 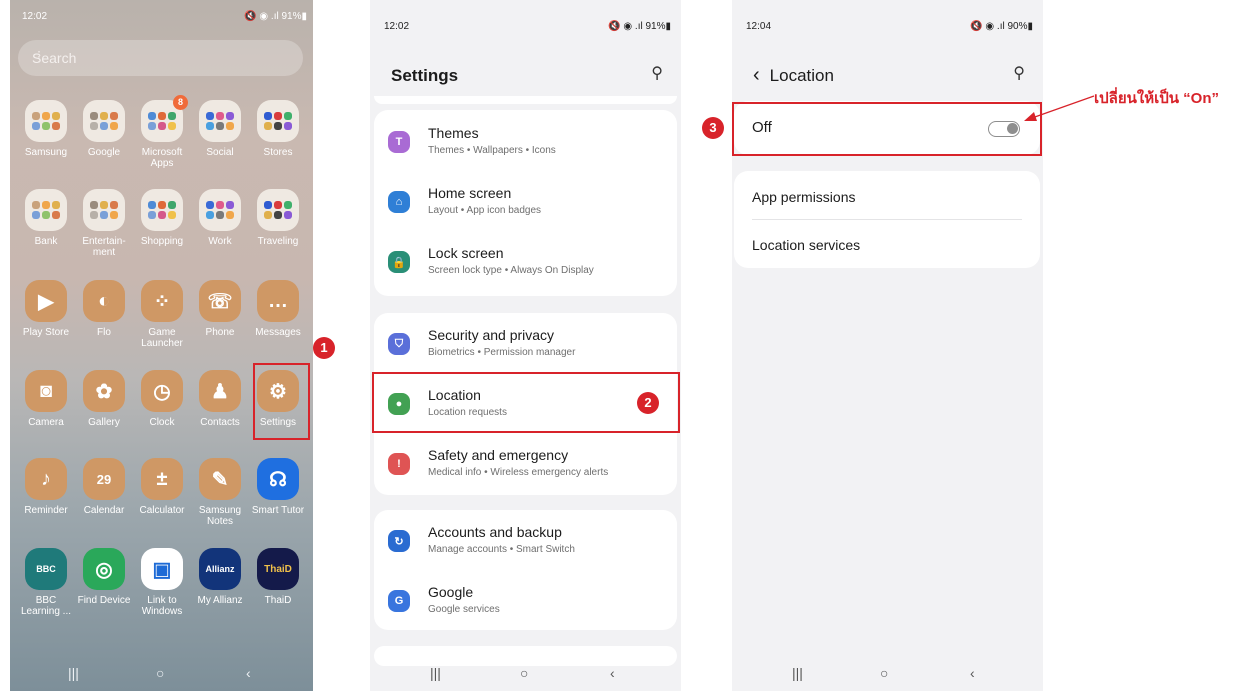 I want to click on settings-item-subtitle: Medical info • Wireless emergency alerts, so click(x=518, y=472).